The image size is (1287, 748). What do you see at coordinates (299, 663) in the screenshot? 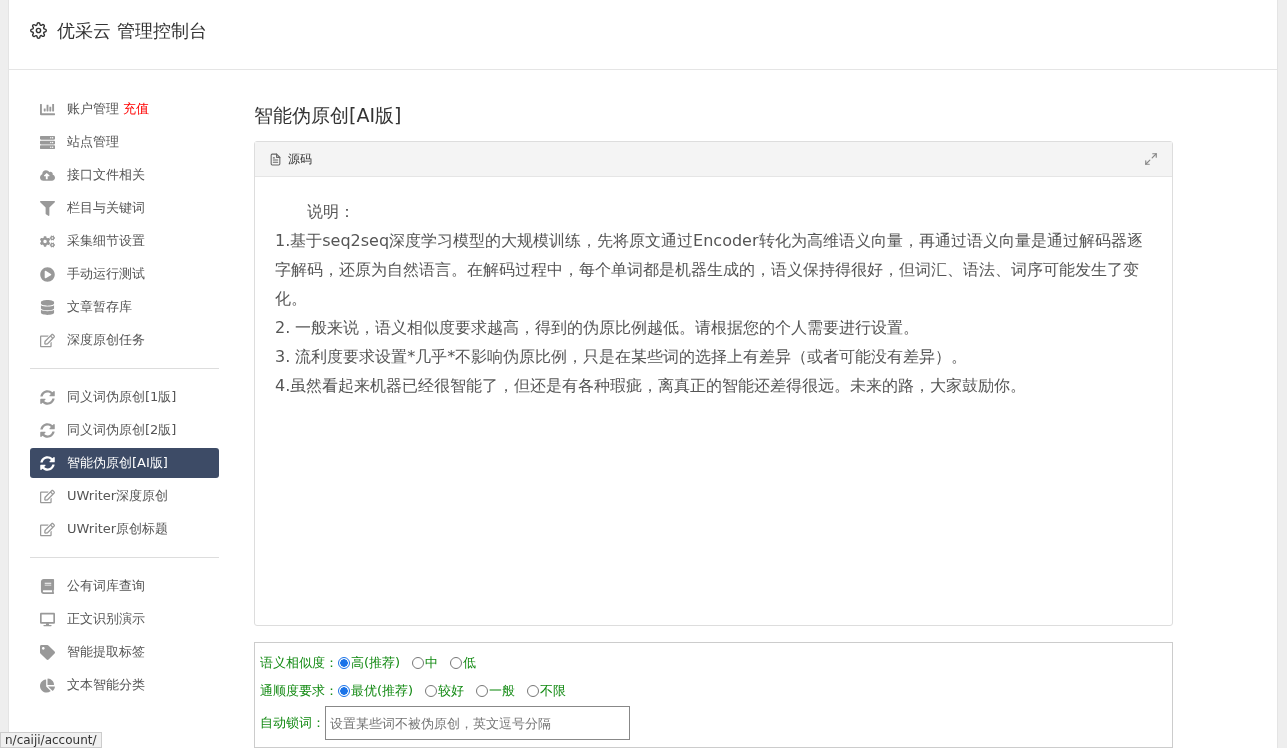
I see `option-label: 语义相似度：` at bounding box center [299, 663].